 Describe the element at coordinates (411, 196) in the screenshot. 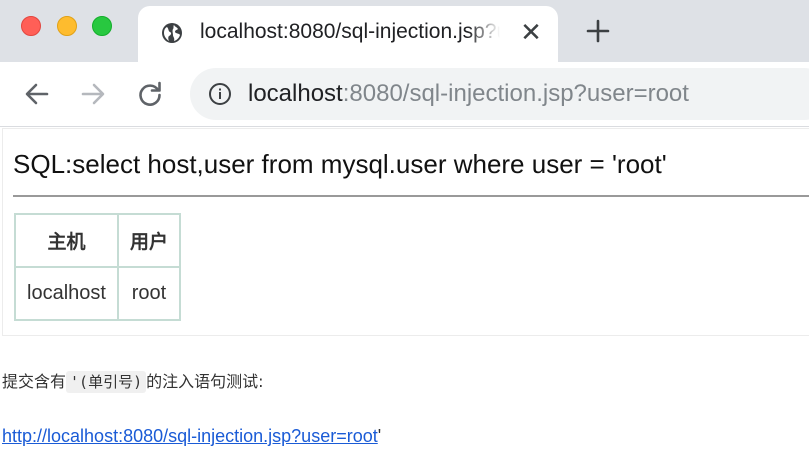

I see `horizontal-rule` at that location.